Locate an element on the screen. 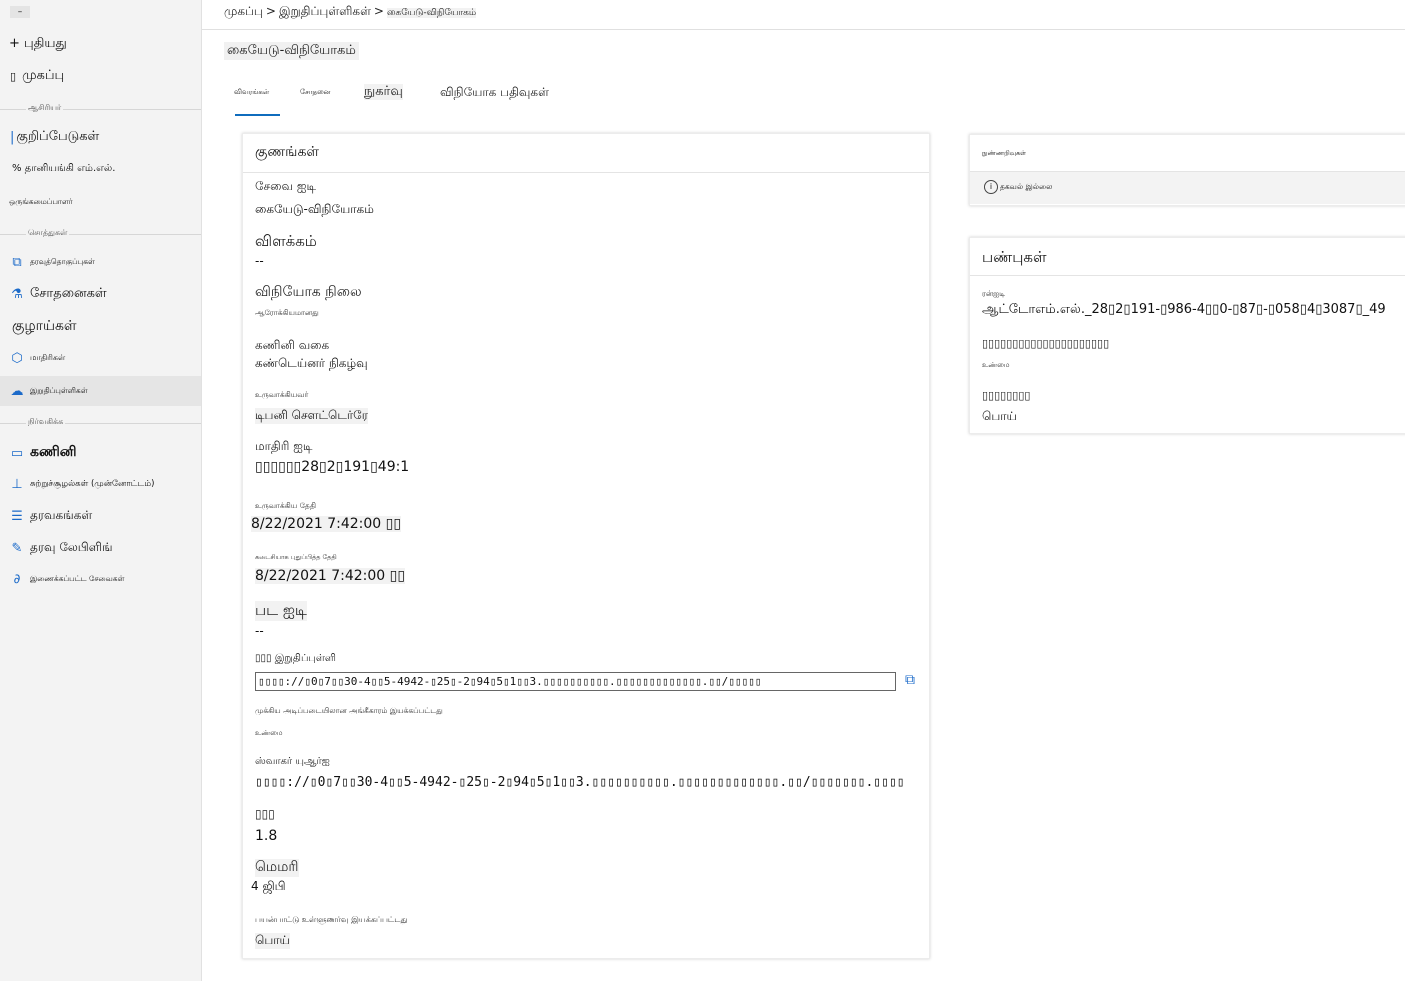  copy-icon: ⧉ is located at coordinates (910, 680).